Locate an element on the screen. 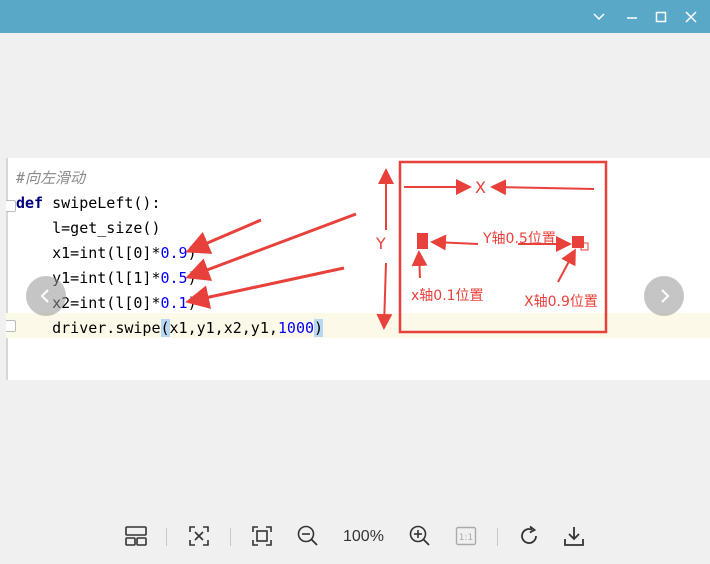 The height and width of the screenshot is (564, 710). chevron-right-icon is located at coordinates (665, 296).